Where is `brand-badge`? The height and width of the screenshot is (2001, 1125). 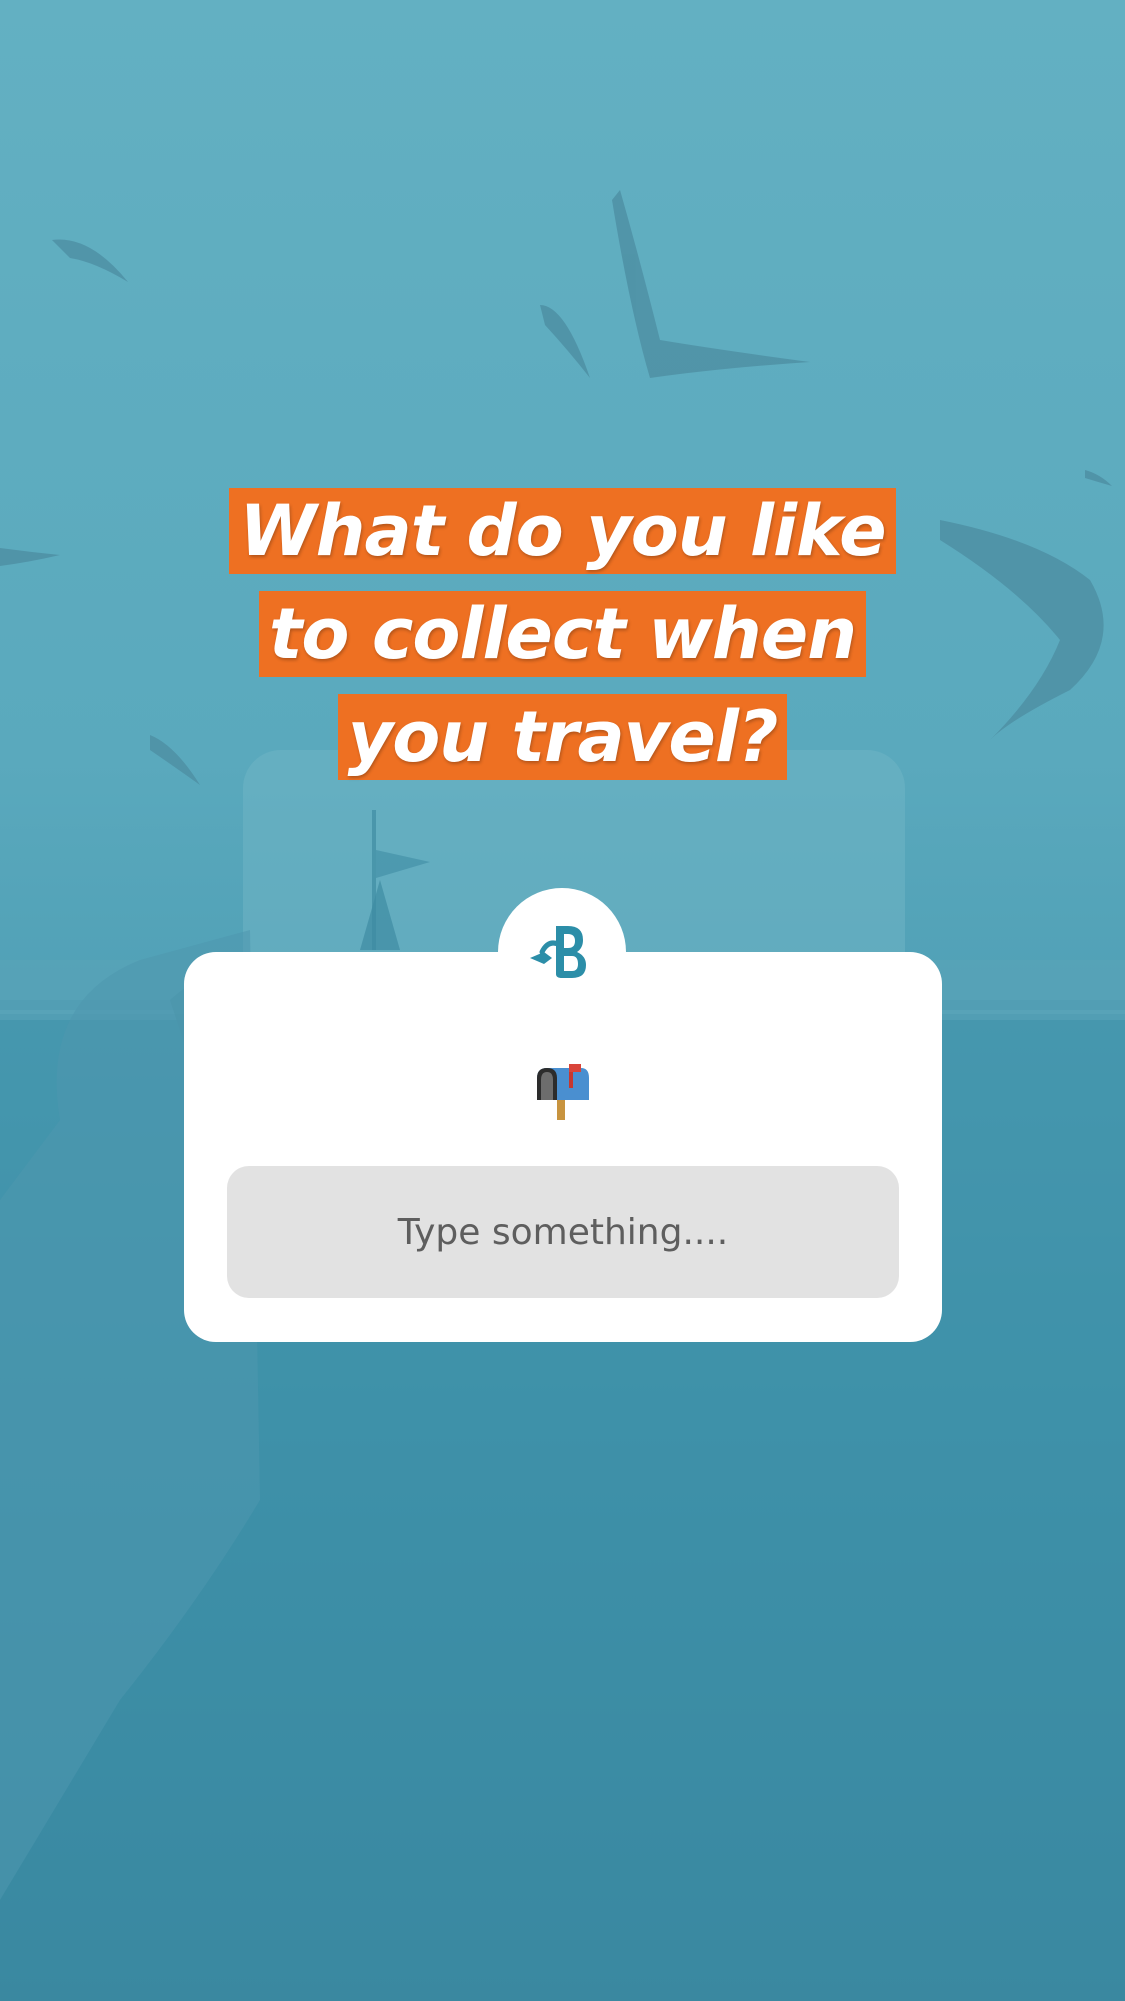 brand-badge is located at coordinates (562, 952).